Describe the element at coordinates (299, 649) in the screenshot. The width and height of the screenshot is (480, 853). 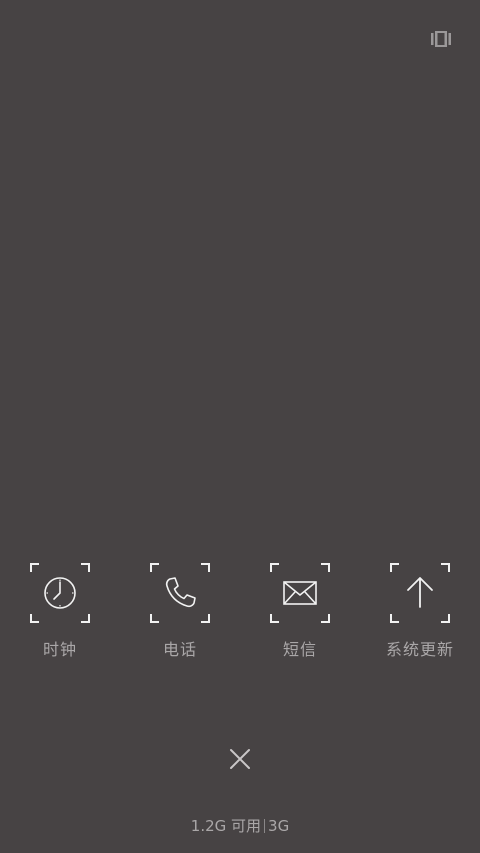
I see `app-label: 短信` at that location.